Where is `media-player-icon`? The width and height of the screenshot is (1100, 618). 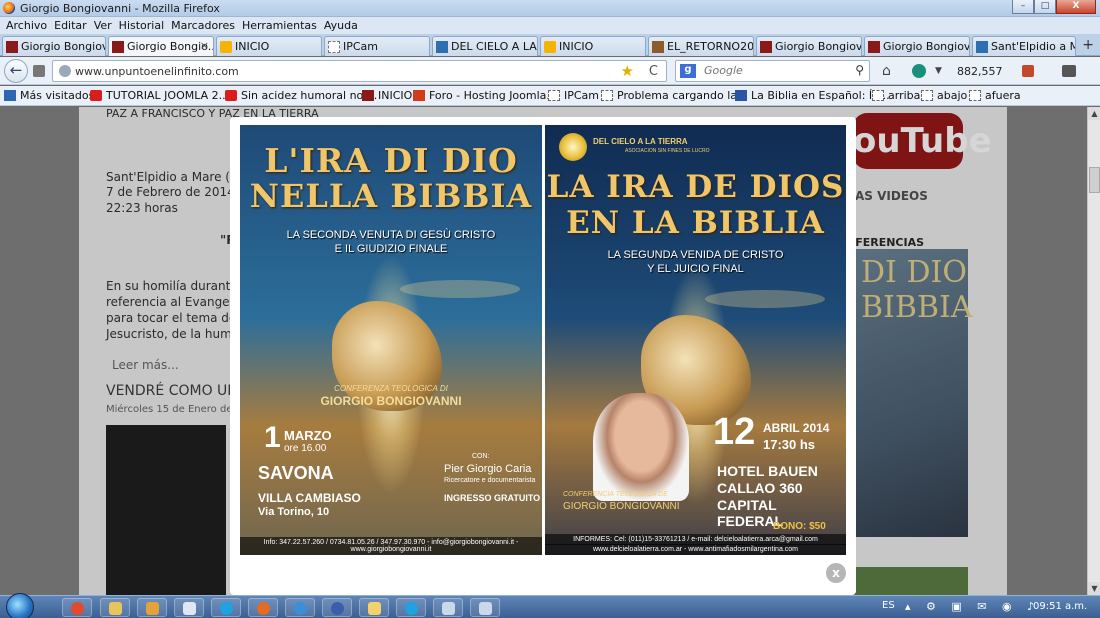 media-player-icon is located at coordinates (152, 608).